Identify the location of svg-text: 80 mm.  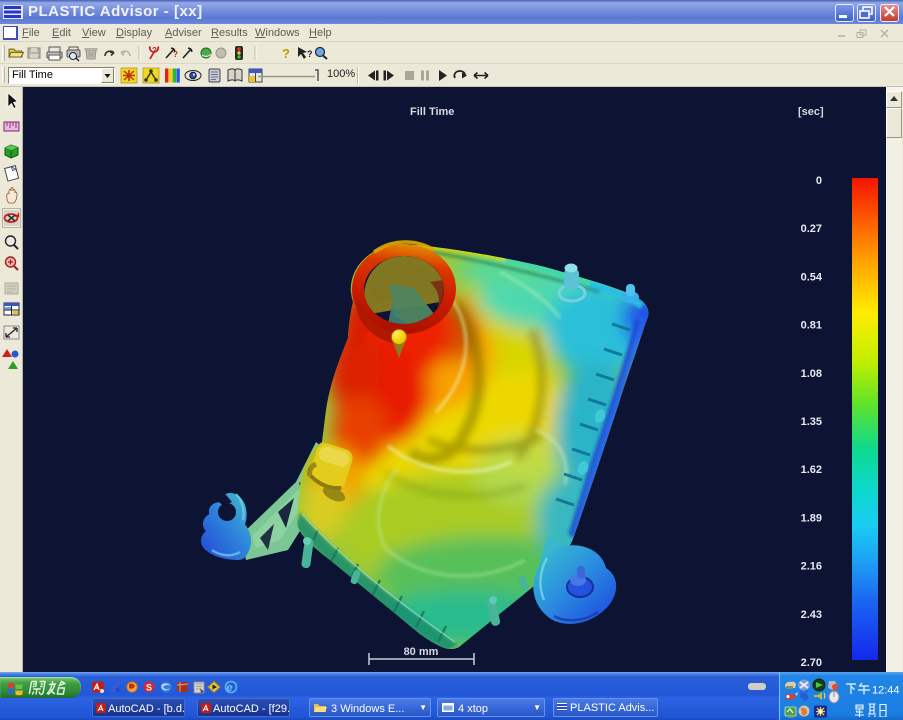
(421, 652).